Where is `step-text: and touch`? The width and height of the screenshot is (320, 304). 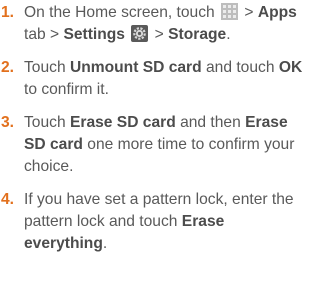
step-text: and touch is located at coordinates (240, 67).